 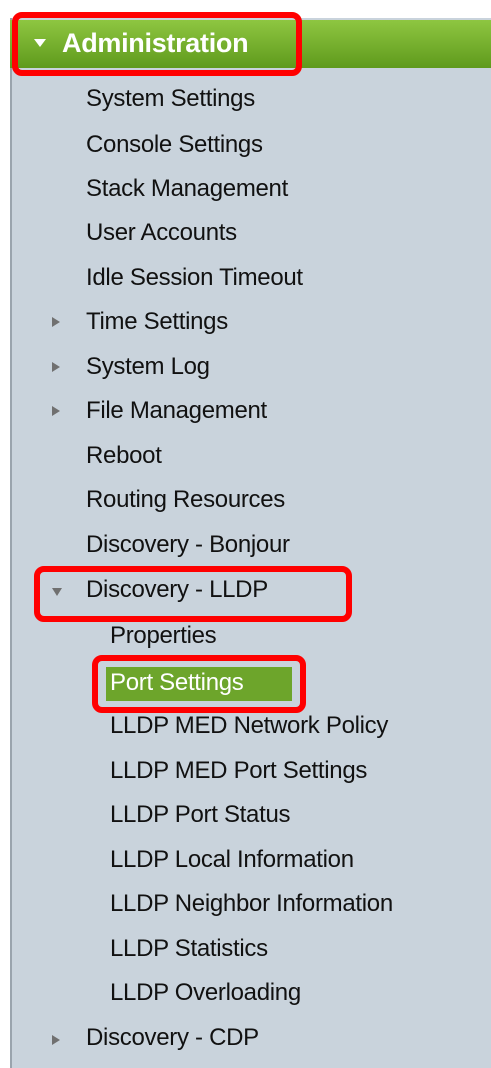 I want to click on menu-item-stack-management: Stack Management, so click(x=187, y=189).